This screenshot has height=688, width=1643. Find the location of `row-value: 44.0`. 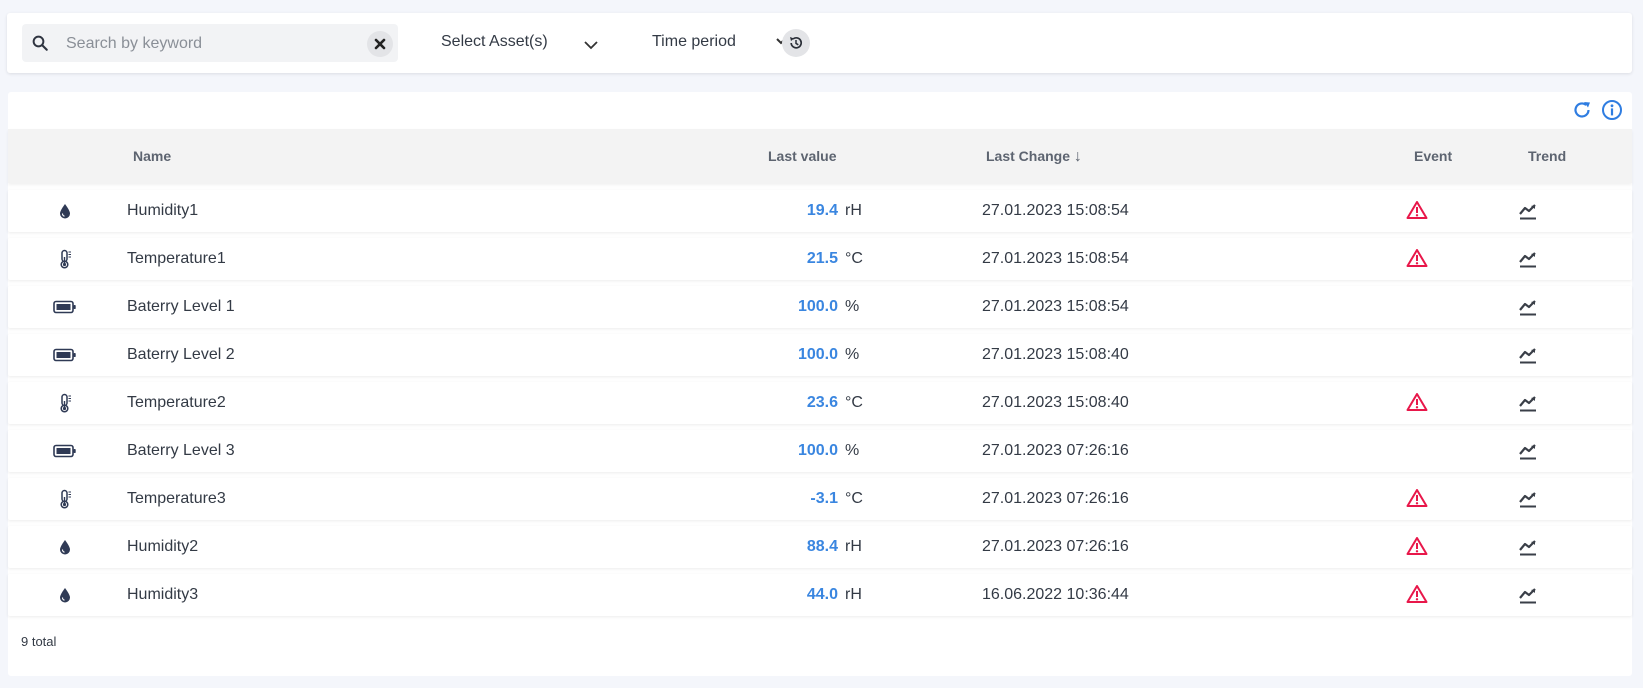

row-value: 44.0 is located at coordinates (822, 594).